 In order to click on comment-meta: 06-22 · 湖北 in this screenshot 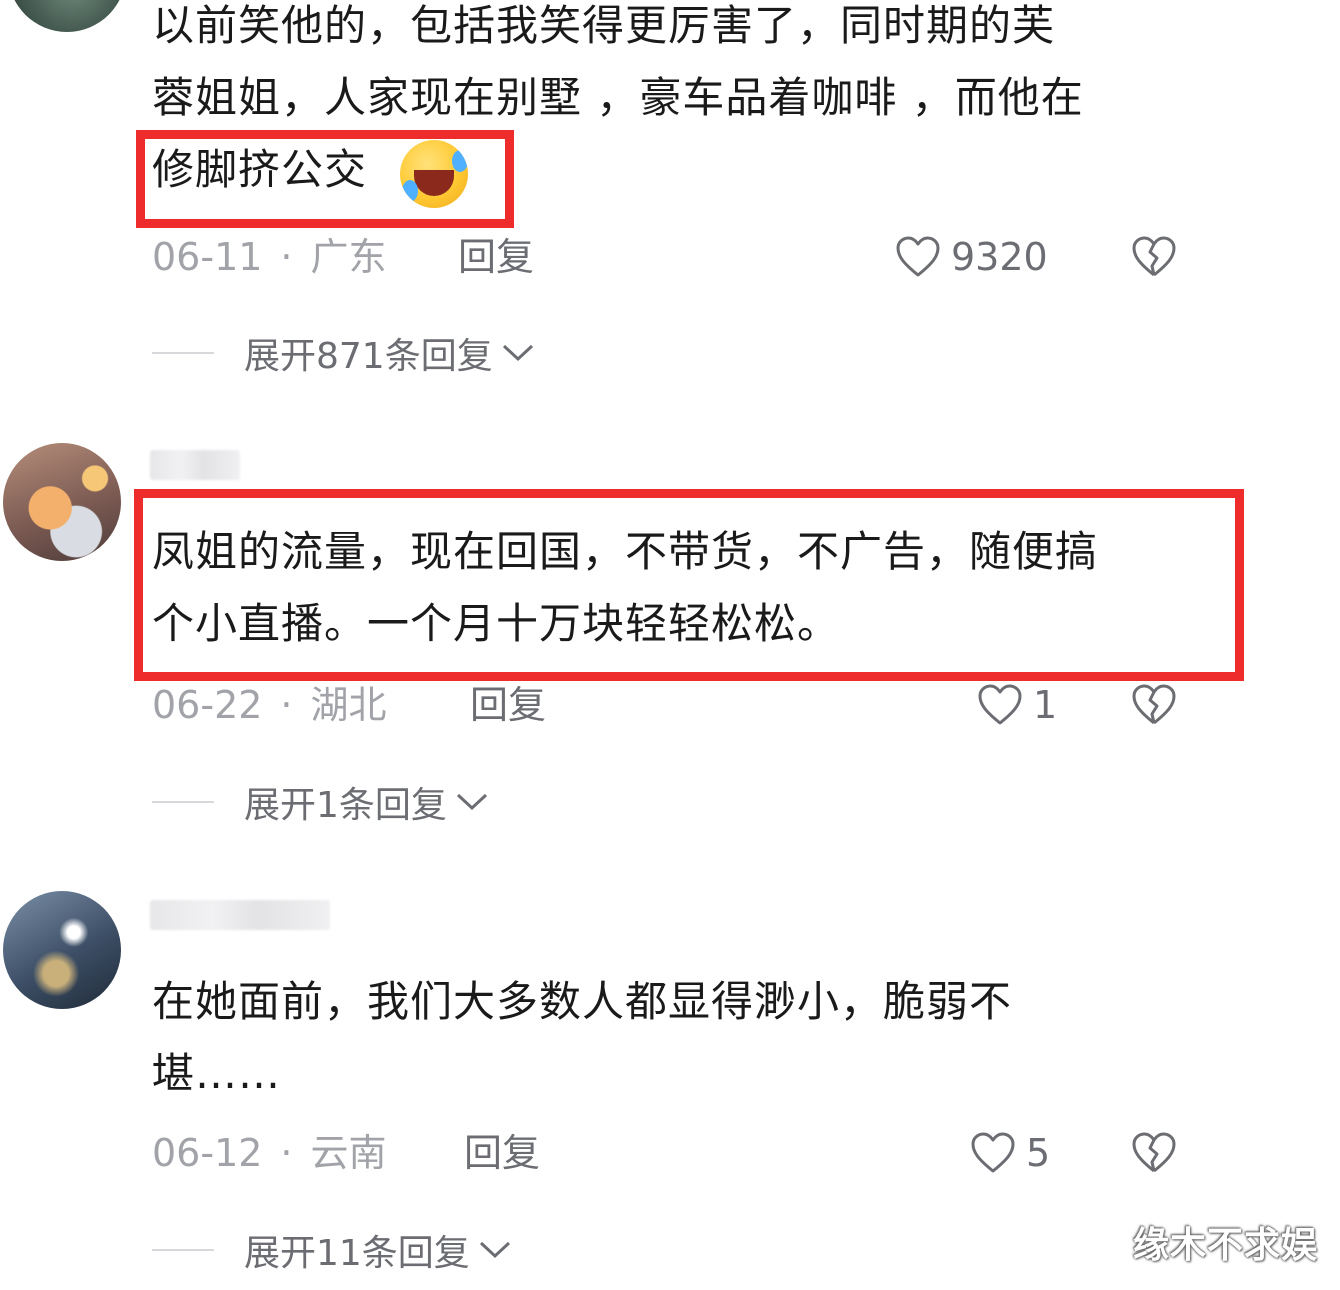, I will do `click(269, 705)`.